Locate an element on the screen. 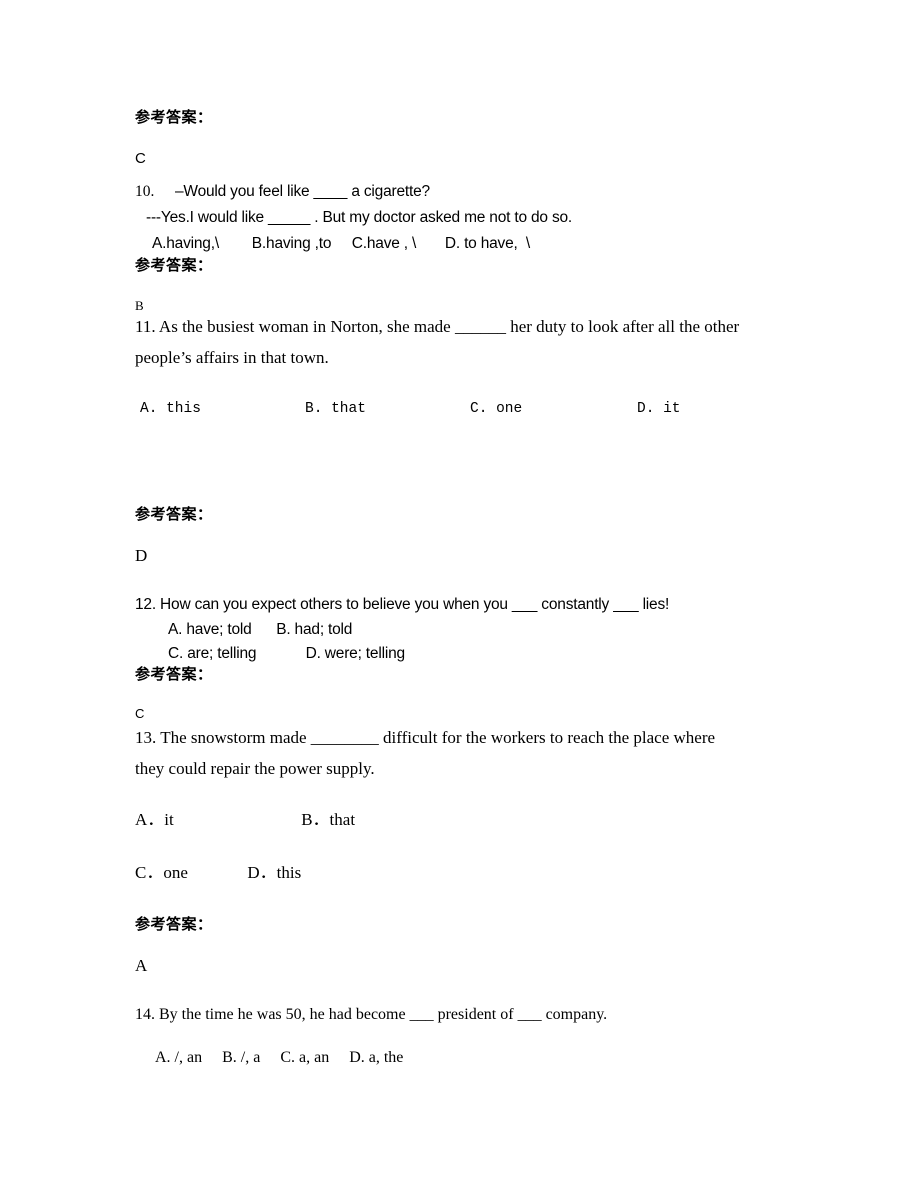  question-13-options-row1: A．it B．that is located at coordinates (245, 819).